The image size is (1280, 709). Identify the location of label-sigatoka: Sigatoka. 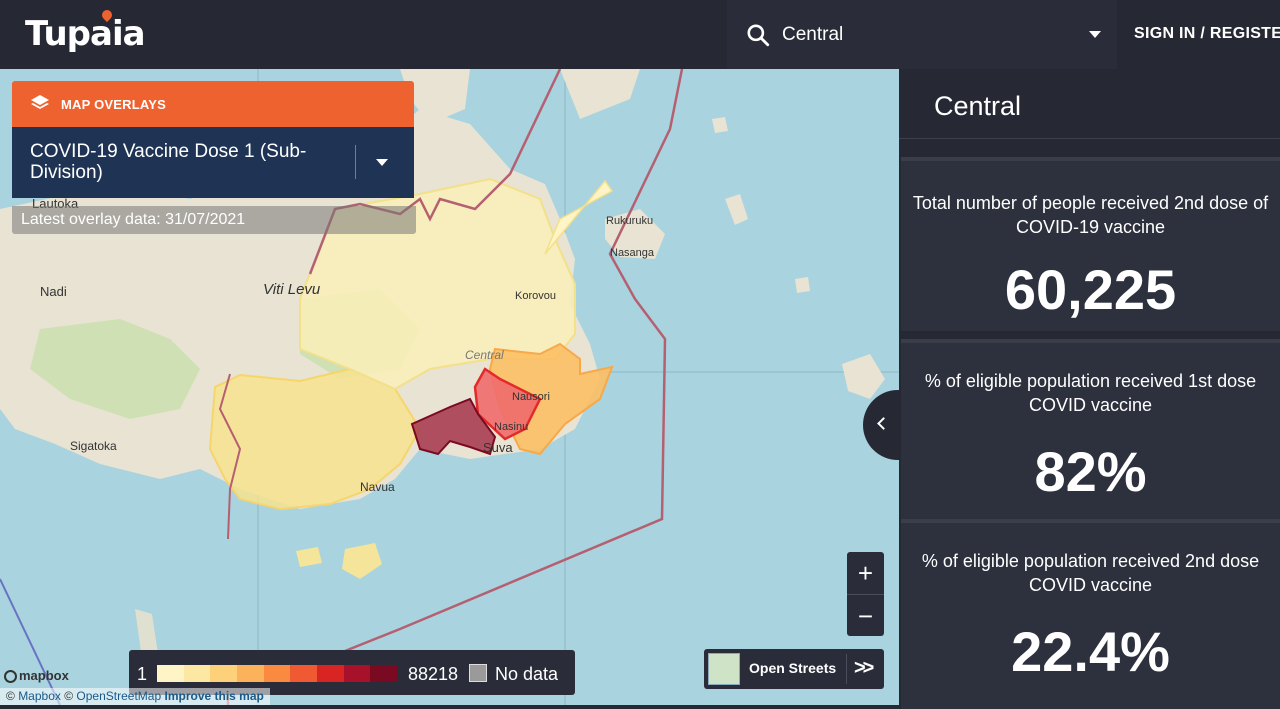
(93, 446).